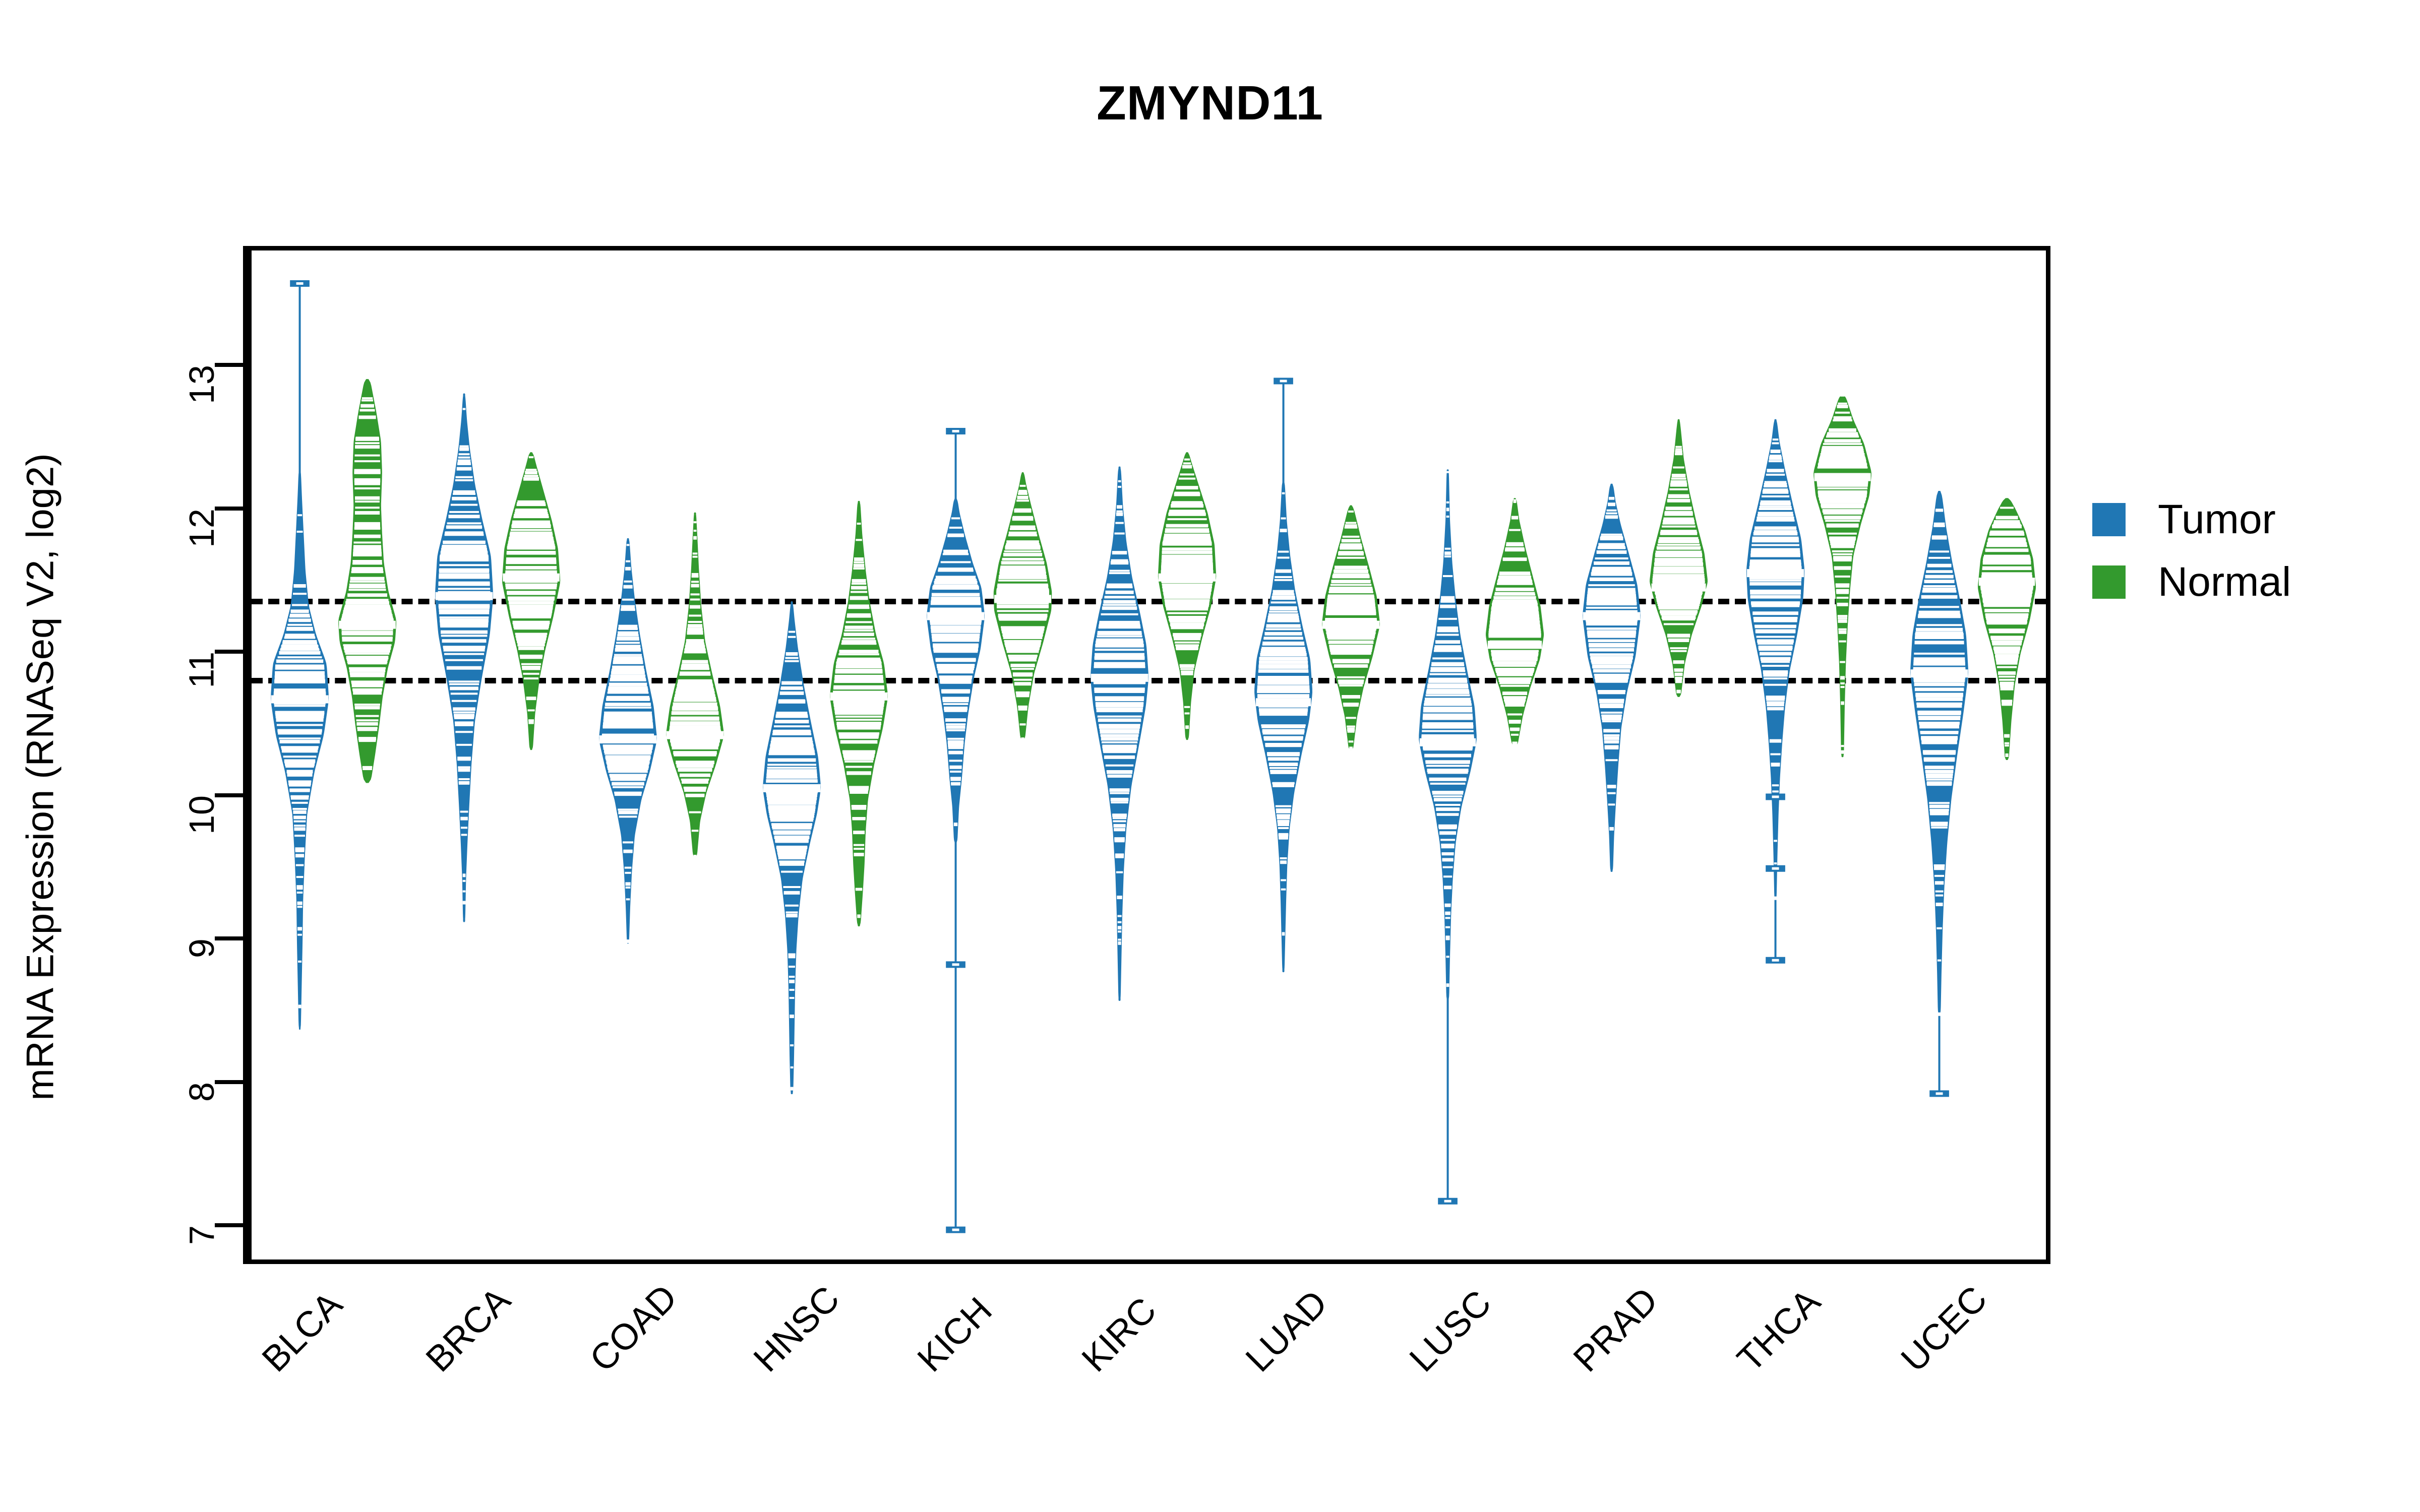 The width and height of the screenshot is (2420, 1512). Describe the element at coordinates (367, 755) in the screenshot. I see `violin-blca-normal` at that location.